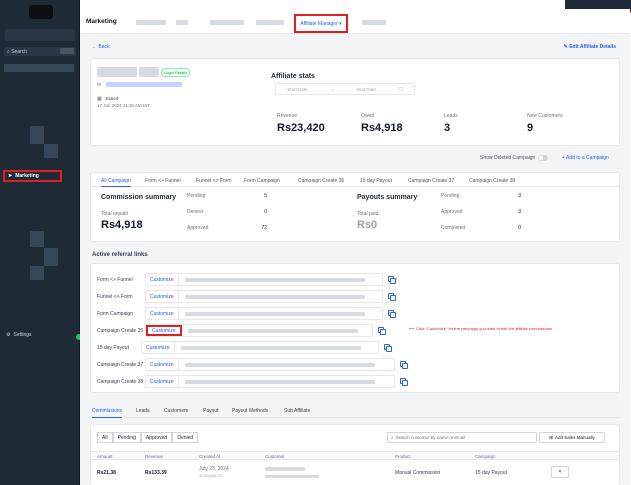 The width and height of the screenshot is (631, 485). Describe the element at coordinates (126, 437) in the screenshot. I see `filter-pending: Pending` at that location.